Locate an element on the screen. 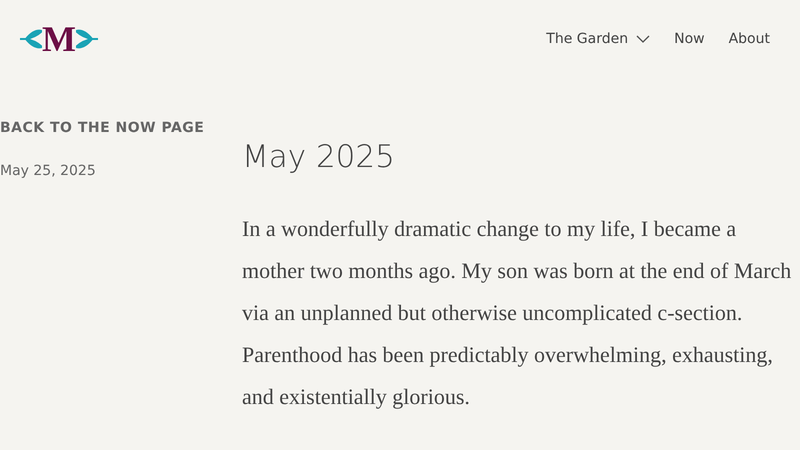 The image size is (800, 450). nav-link: About is located at coordinates (749, 39).